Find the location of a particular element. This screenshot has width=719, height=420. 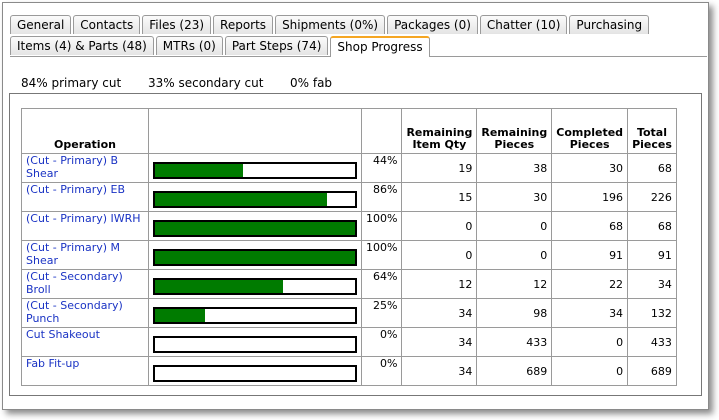

remaining-qty-cell: 19 is located at coordinates (439, 168).